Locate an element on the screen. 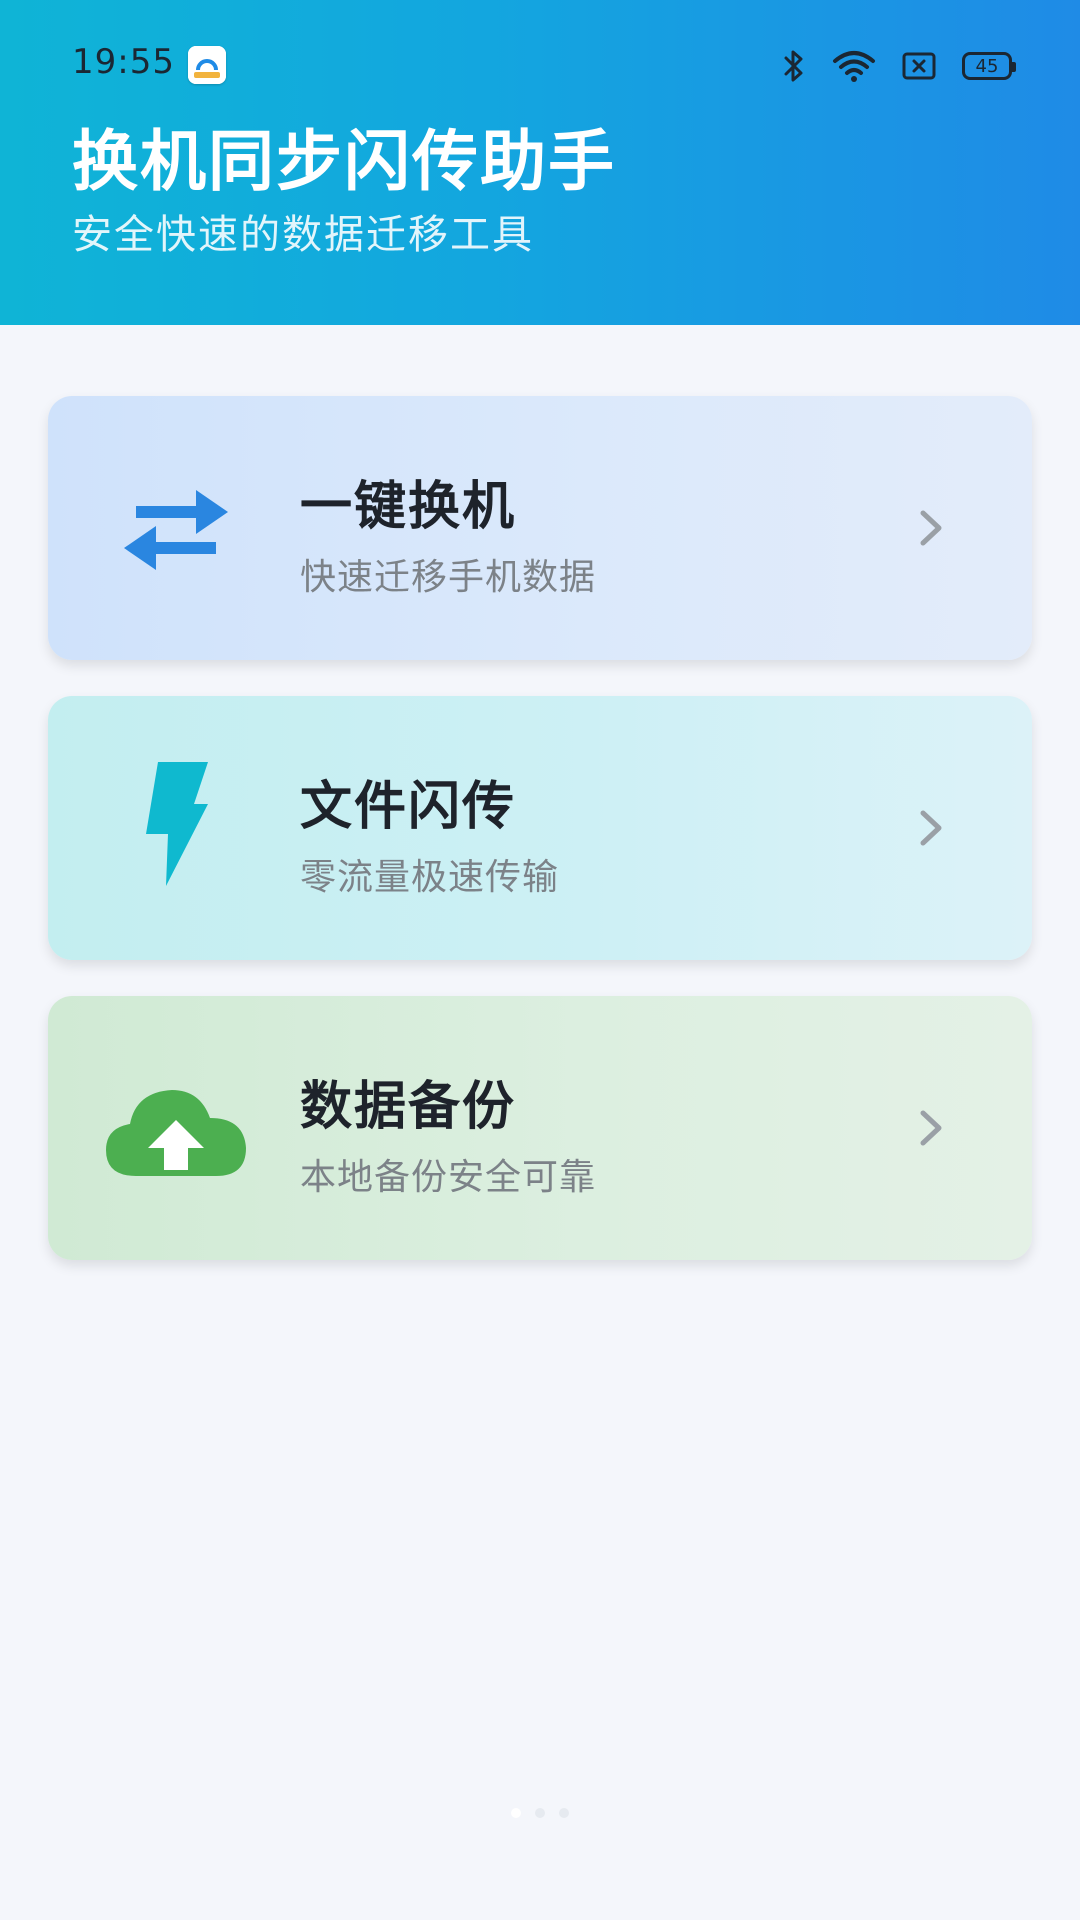  card-data-backup: 数据备份 本地备份安全可靠 is located at coordinates (540, 1128).